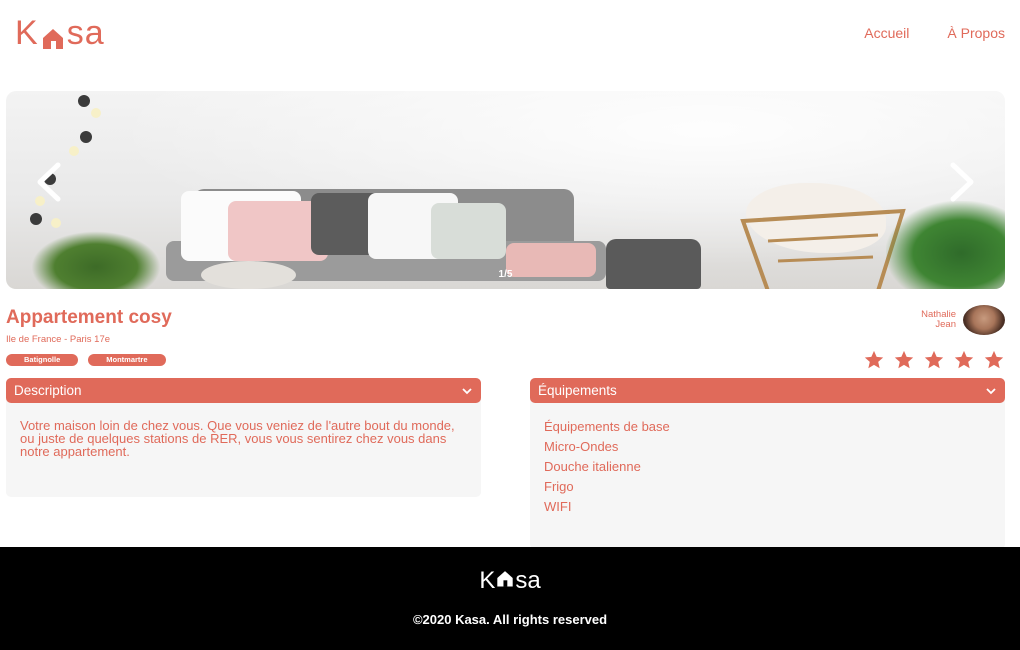 The height and width of the screenshot is (650, 1020). I want to click on host-info: Nathalie Jean, so click(963, 320).